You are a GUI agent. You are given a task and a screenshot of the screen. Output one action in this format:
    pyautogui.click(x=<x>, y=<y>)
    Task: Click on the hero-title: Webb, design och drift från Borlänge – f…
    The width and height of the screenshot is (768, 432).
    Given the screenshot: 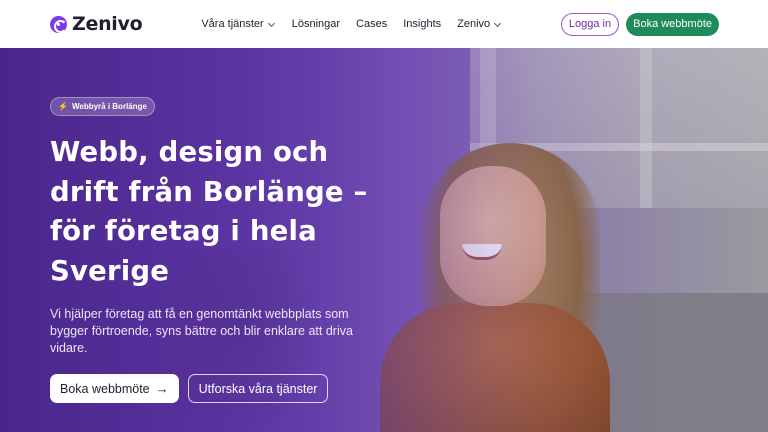 What is the action you would take?
    pyautogui.click(x=209, y=211)
    